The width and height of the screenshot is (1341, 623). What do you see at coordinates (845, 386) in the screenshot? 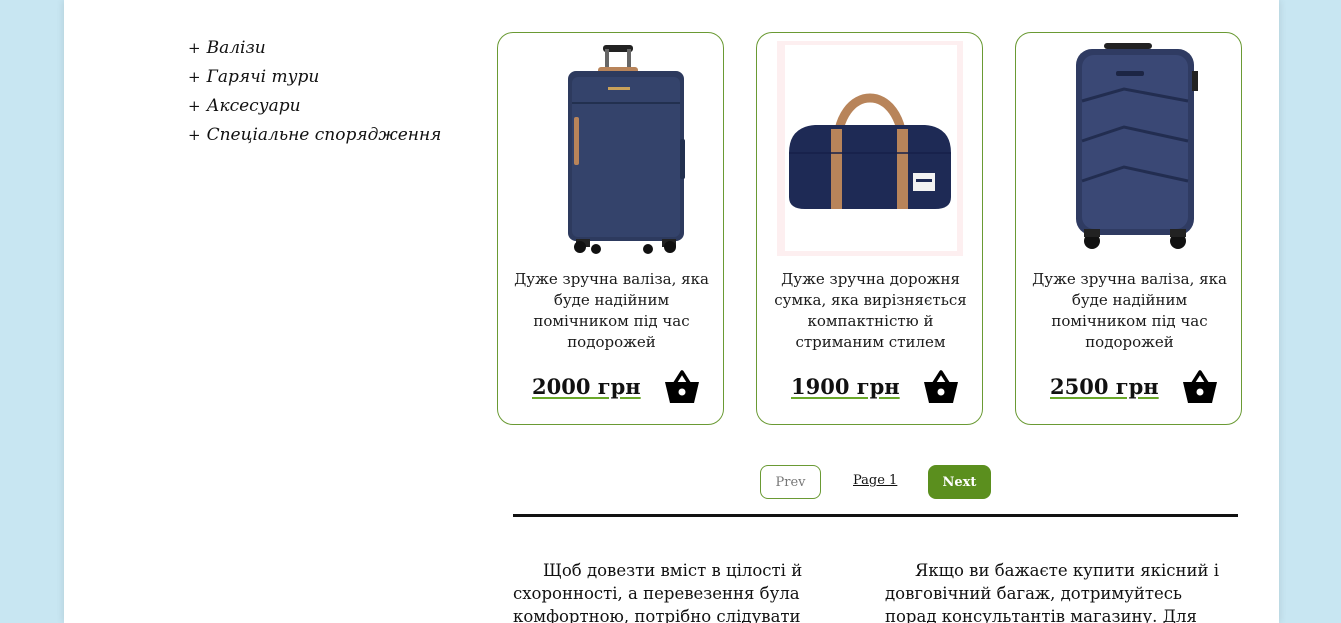
I see `product-price: 1900 грн` at bounding box center [845, 386].